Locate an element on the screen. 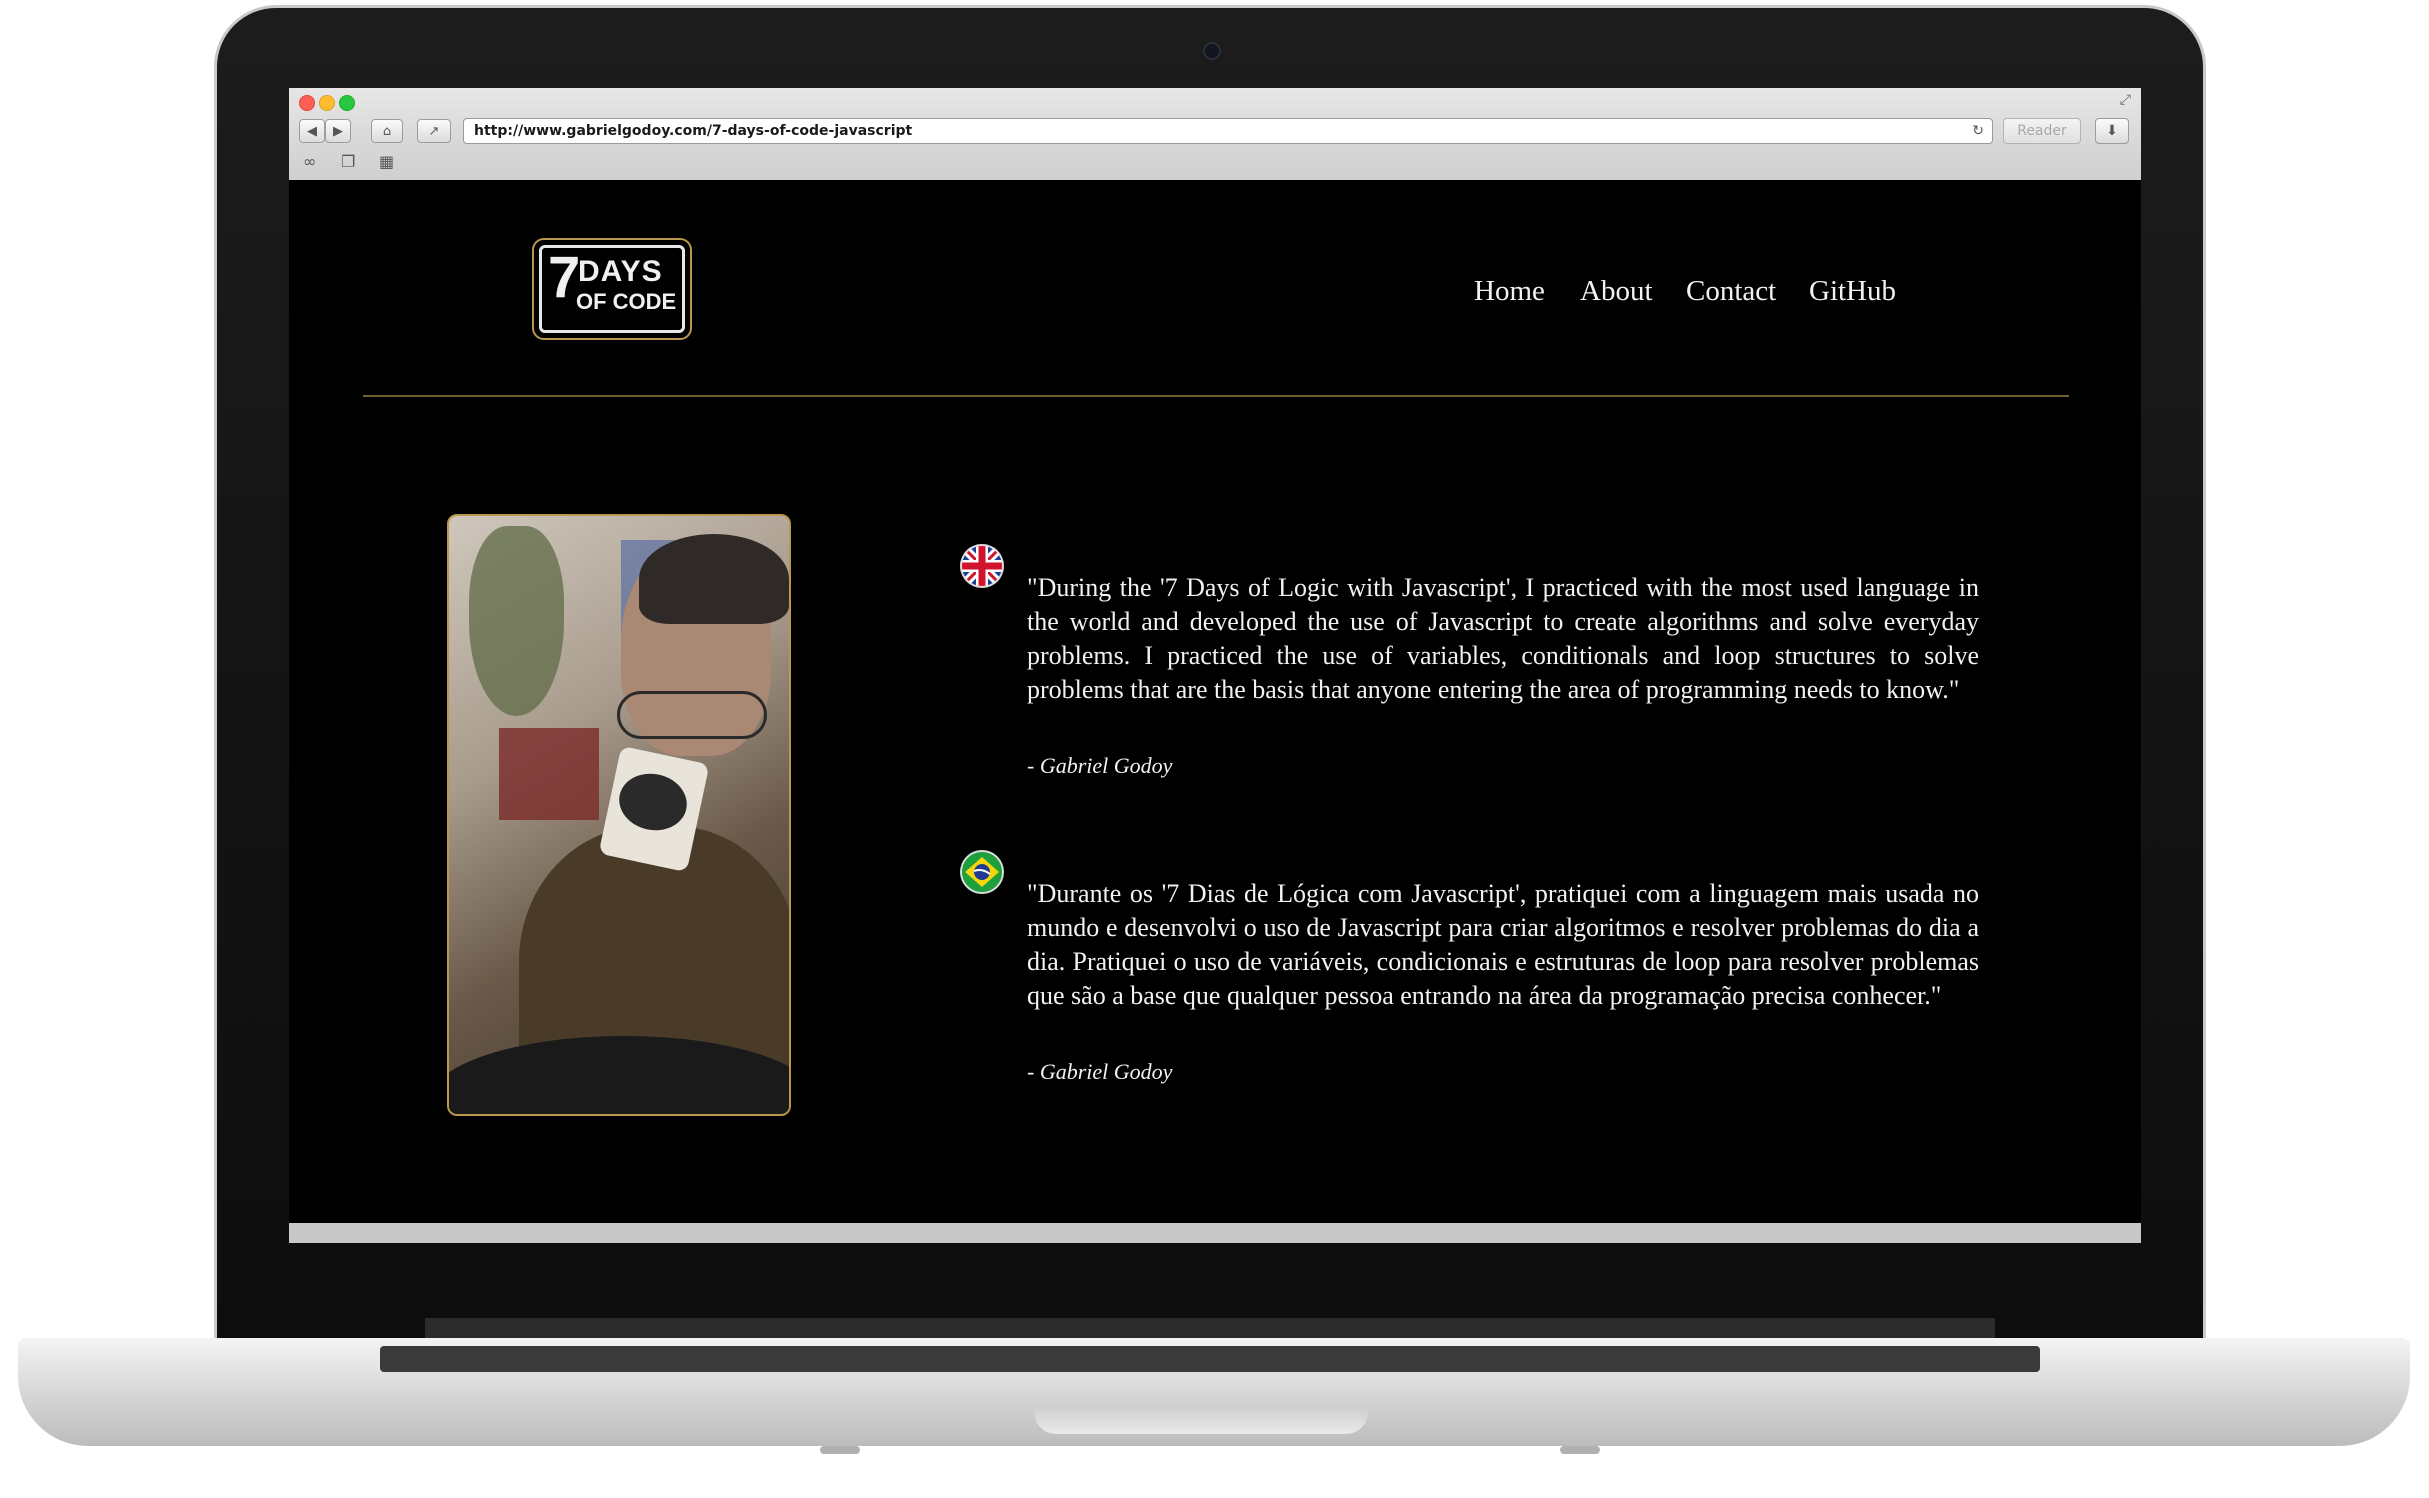  profile-photo is located at coordinates (619, 815).